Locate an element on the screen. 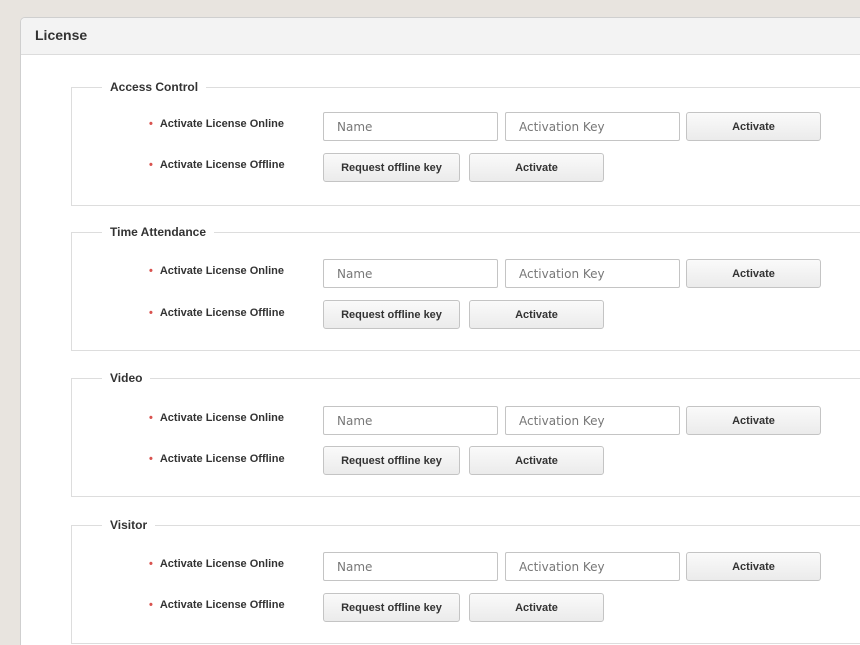  section-legend: Video is located at coordinates (126, 378).